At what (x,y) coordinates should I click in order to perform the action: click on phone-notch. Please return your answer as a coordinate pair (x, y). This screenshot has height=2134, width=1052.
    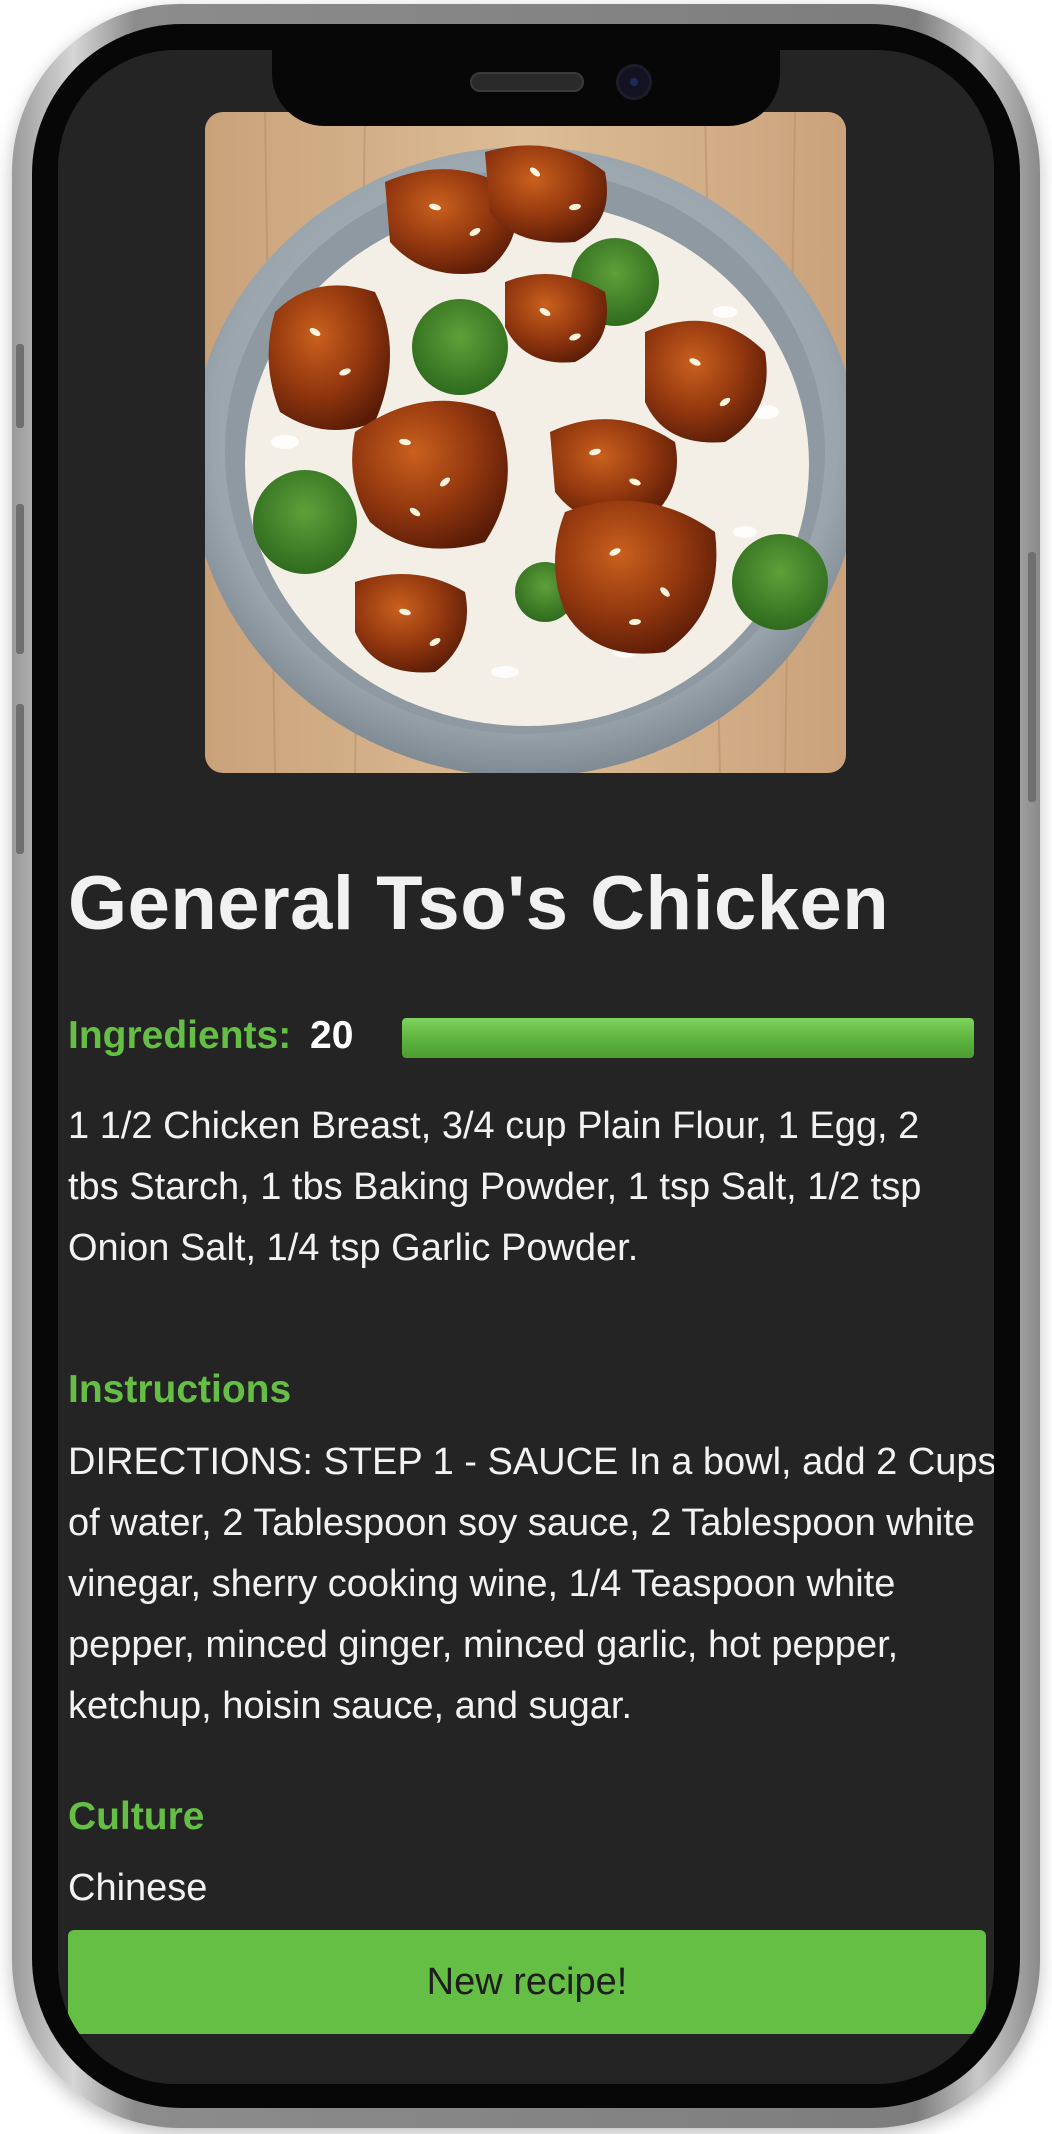
    Looking at the image, I should click on (526, 88).